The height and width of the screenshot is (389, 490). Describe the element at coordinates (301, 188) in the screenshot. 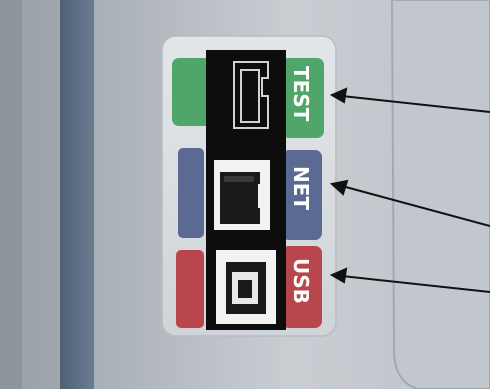

I see `net-label: NET` at that location.